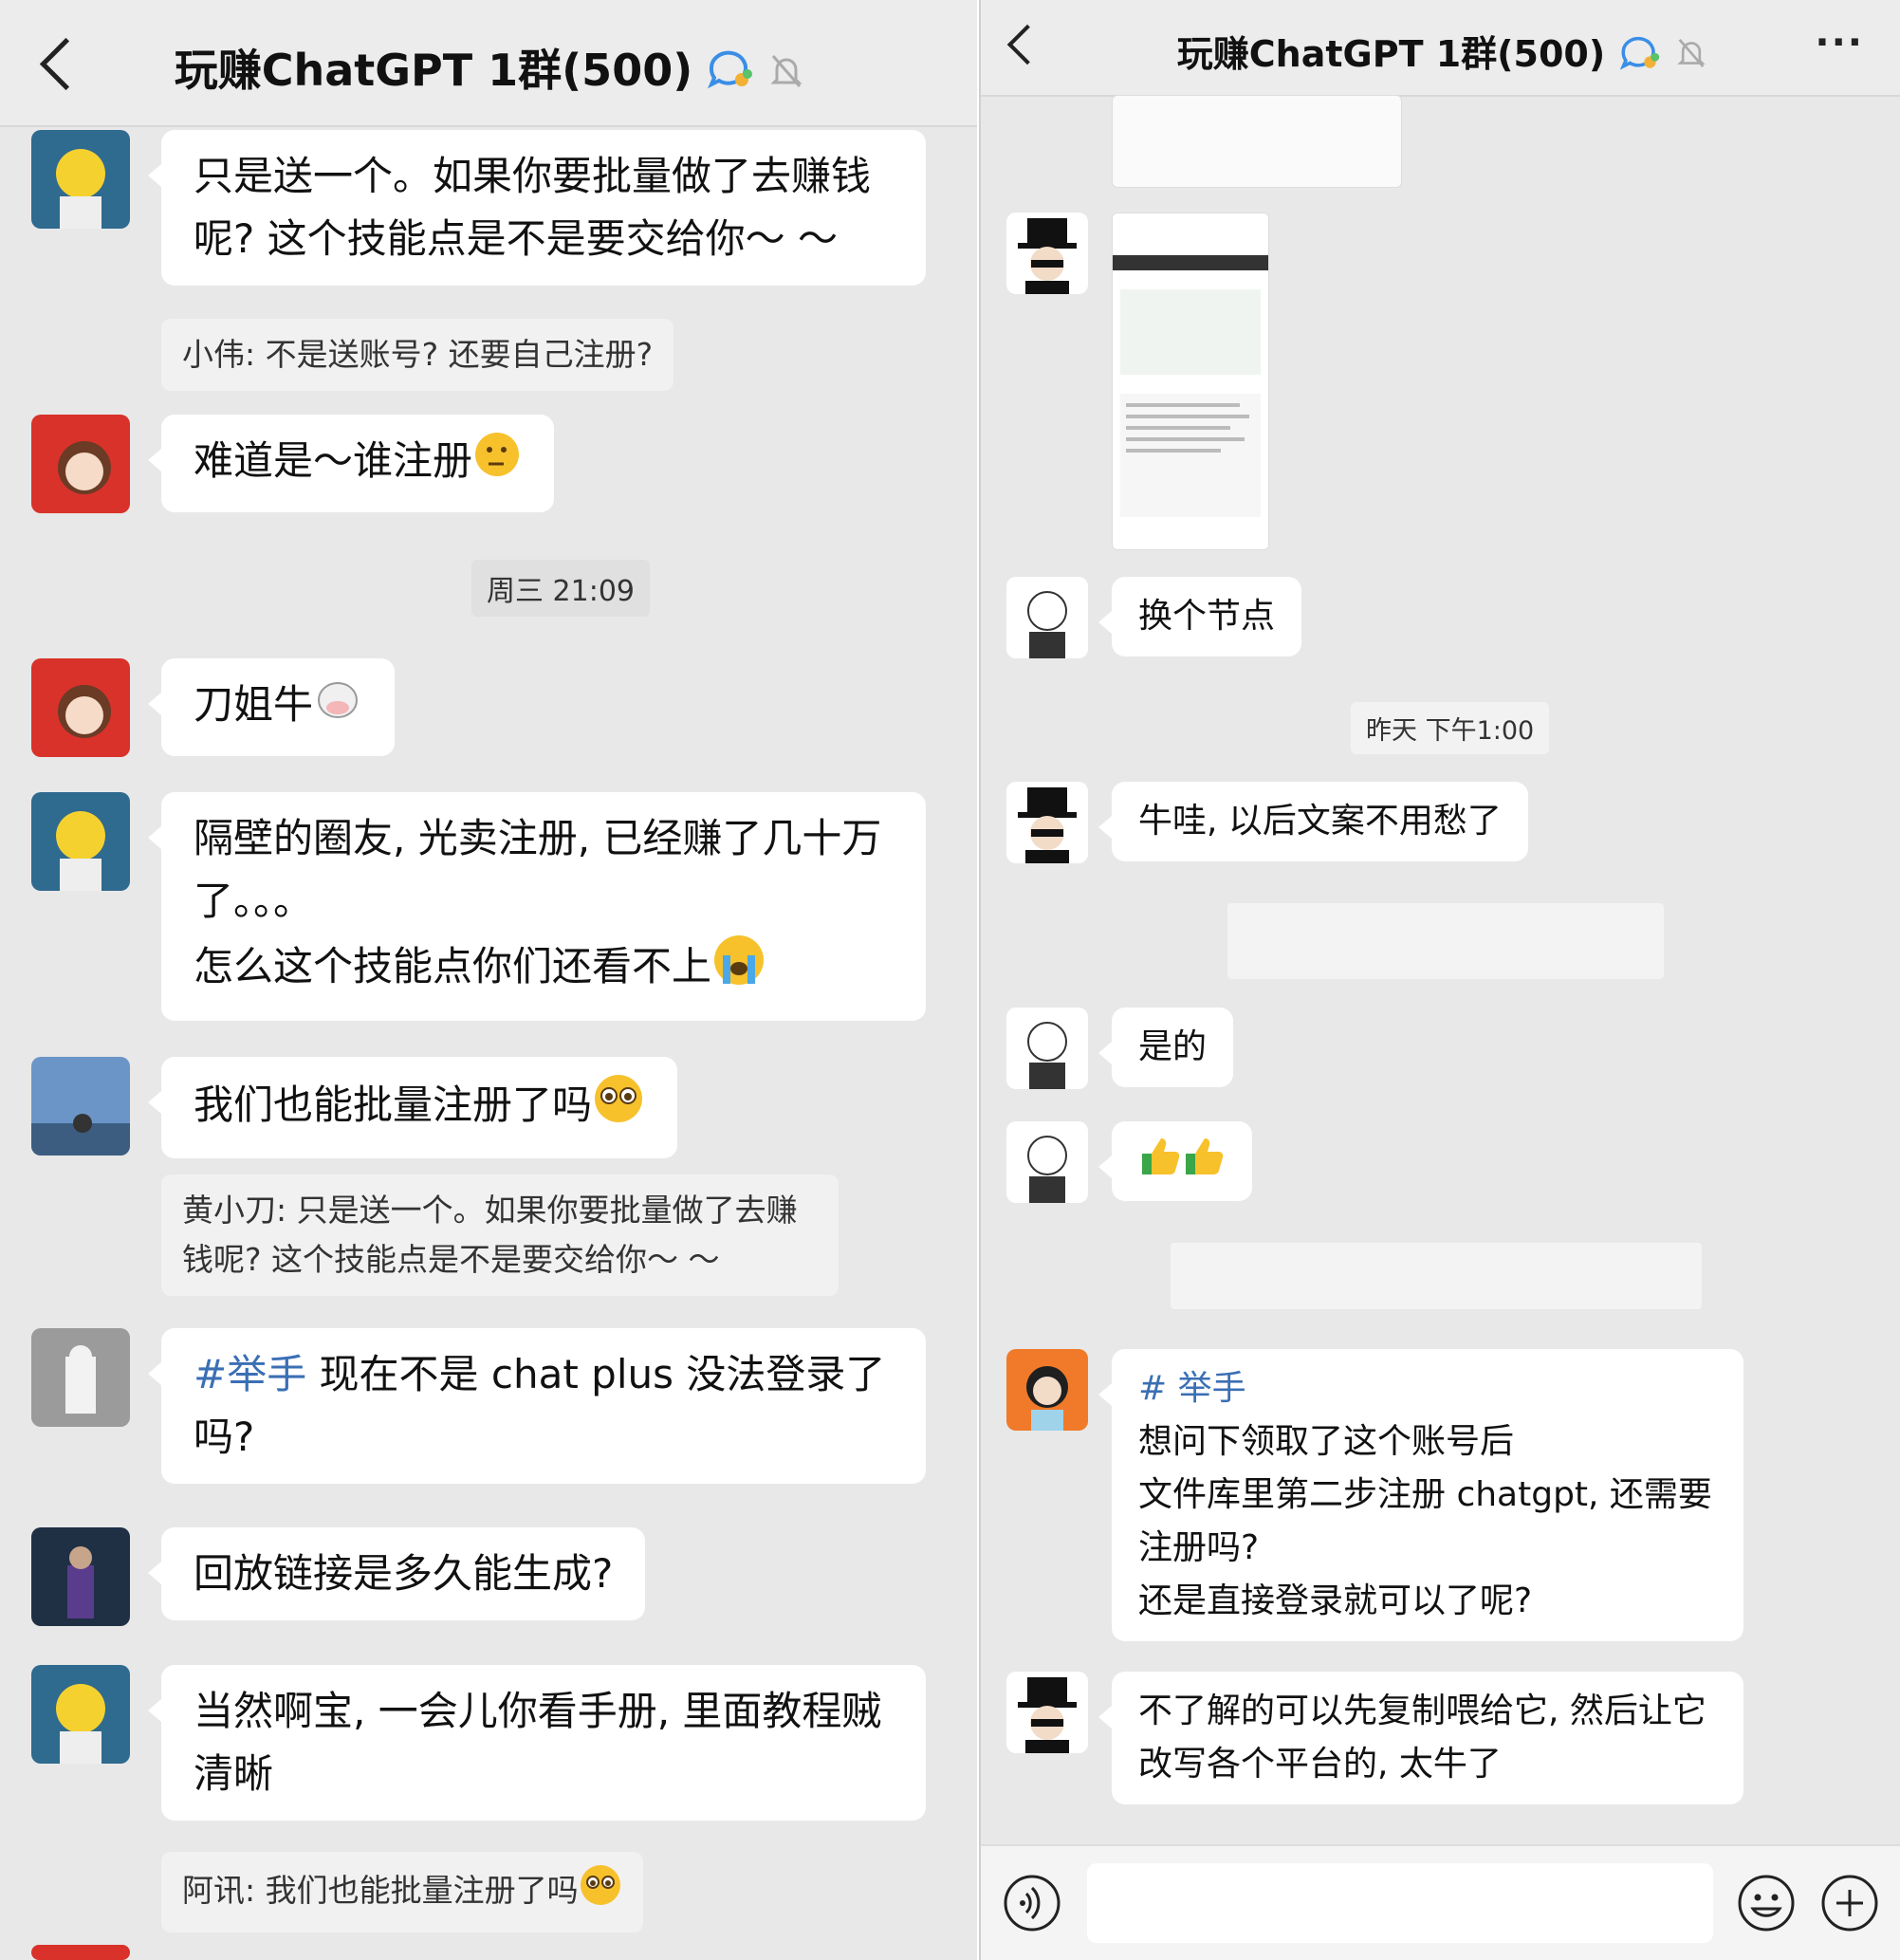 Image resolution: width=1900 pixels, height=1960 pixels. Describe the element at coordinates (1313, 822) in the screenshot. I see `message-bubble: 牛哇, 以后文案不用愁了` at that location.